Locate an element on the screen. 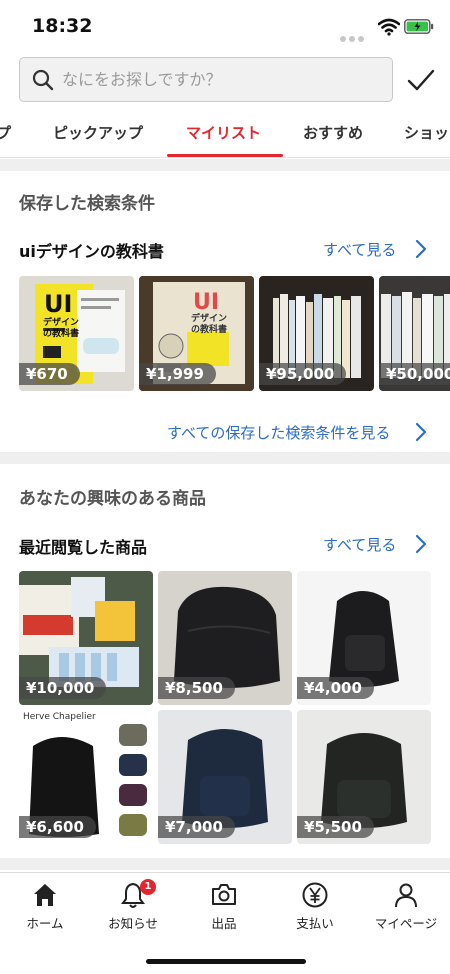 The width and height of the screenshot is (450, 974). price-tag: ¥670 is located at coordinates (49, 374).